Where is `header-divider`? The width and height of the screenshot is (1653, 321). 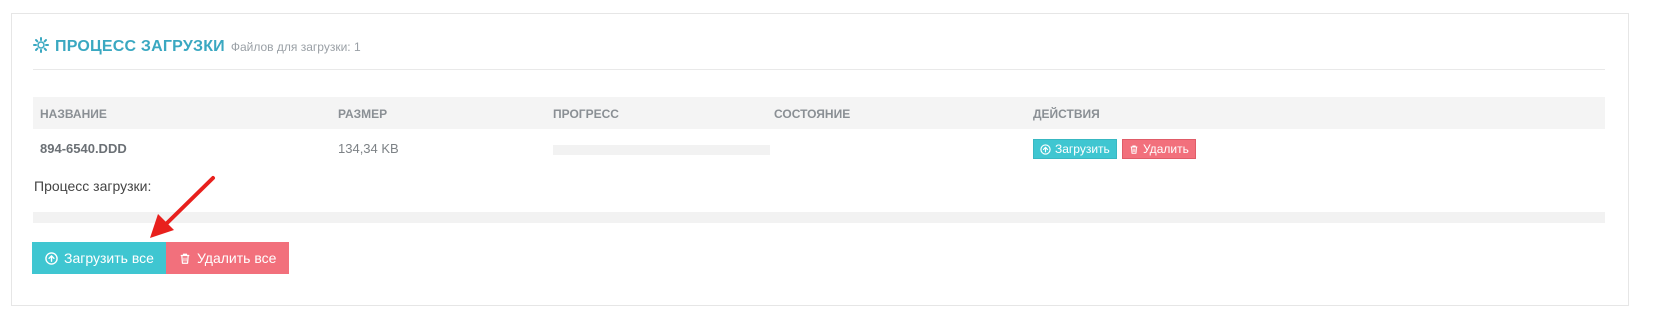
header-divider is located at coordinates (819, 69).